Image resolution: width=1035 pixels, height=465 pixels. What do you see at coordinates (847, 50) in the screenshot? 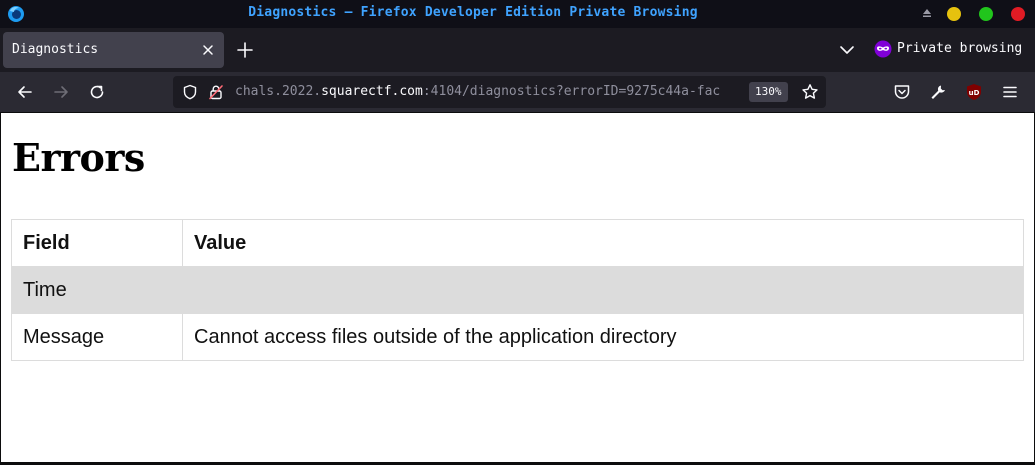
I see `chevron-down-icon` at bounding box center [847, 50].